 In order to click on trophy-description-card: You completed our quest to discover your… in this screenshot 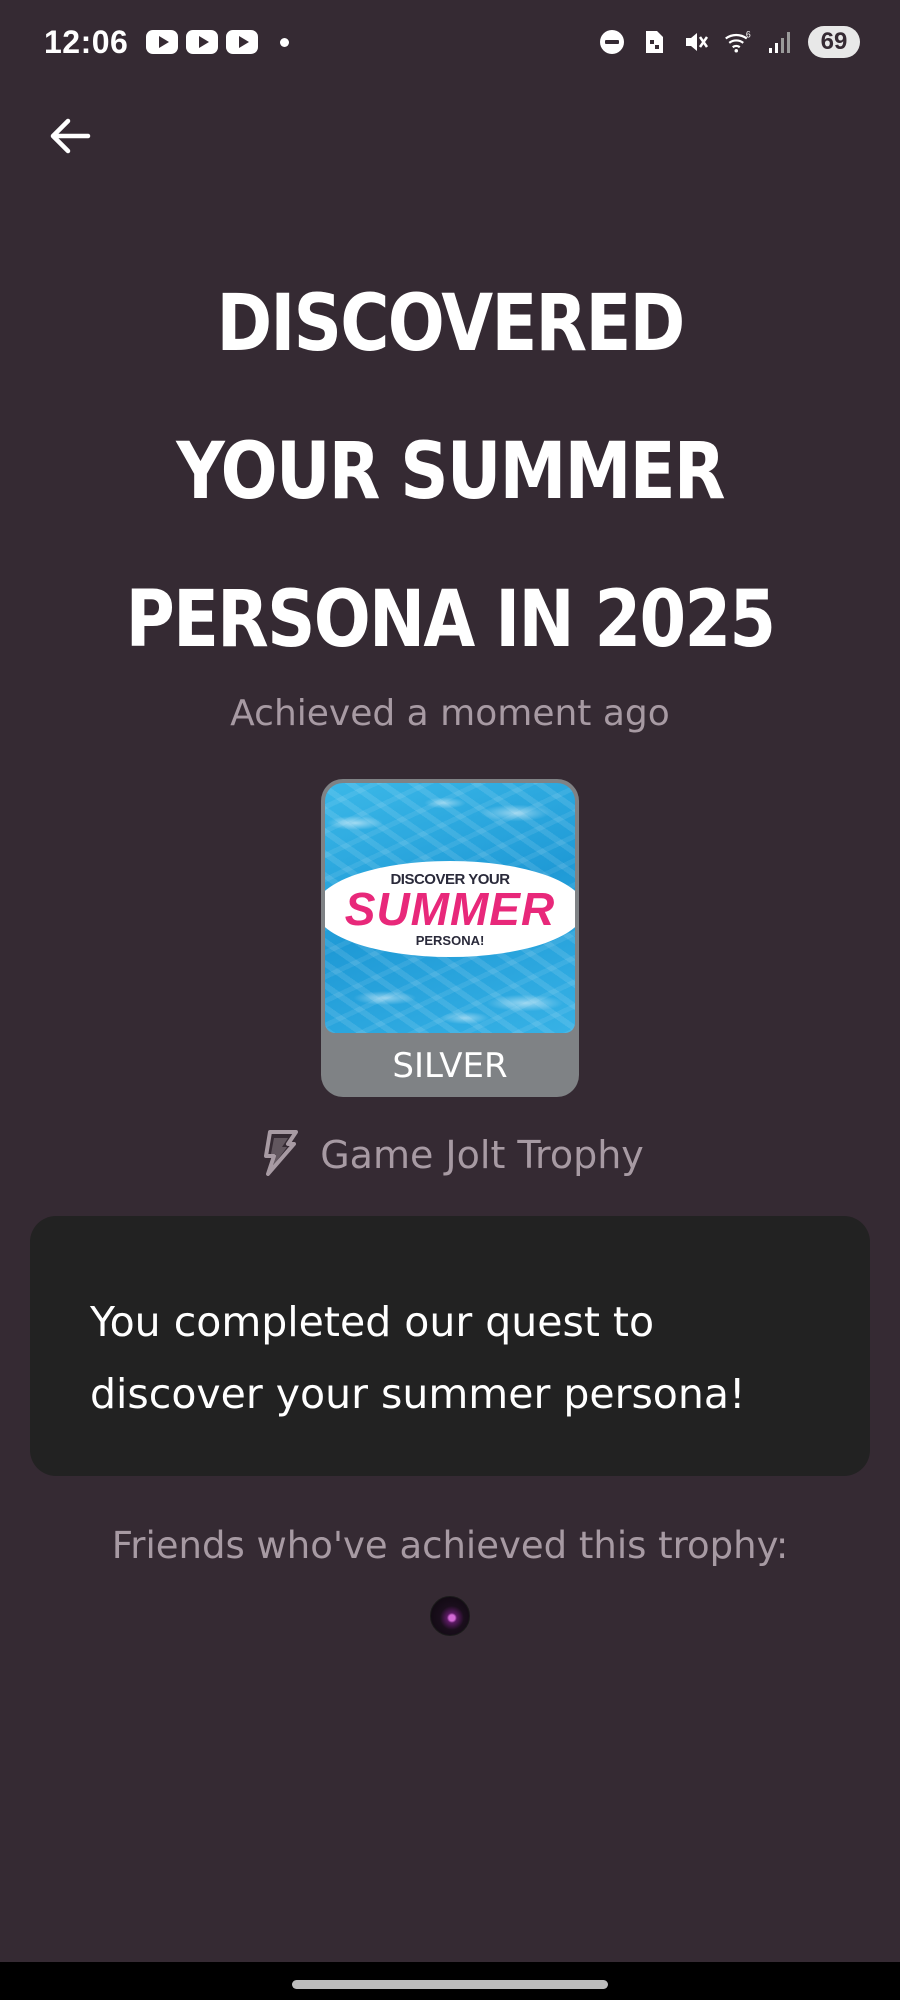, I will do `click(450, 1346)`.